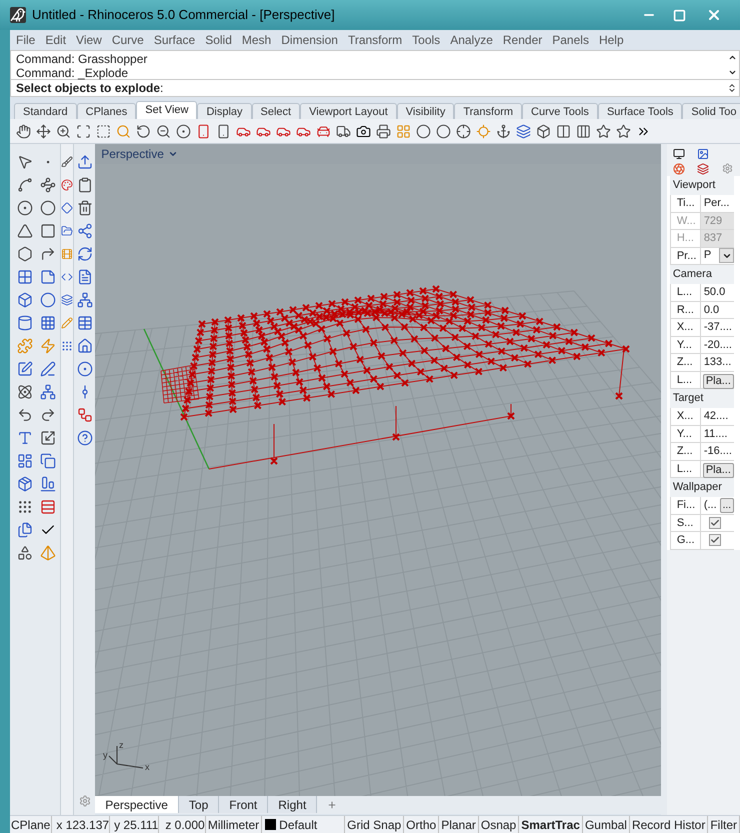  Describe the element at coordinates (55, 40) in the screenshot. I see `menu-item: Edit` at that location.